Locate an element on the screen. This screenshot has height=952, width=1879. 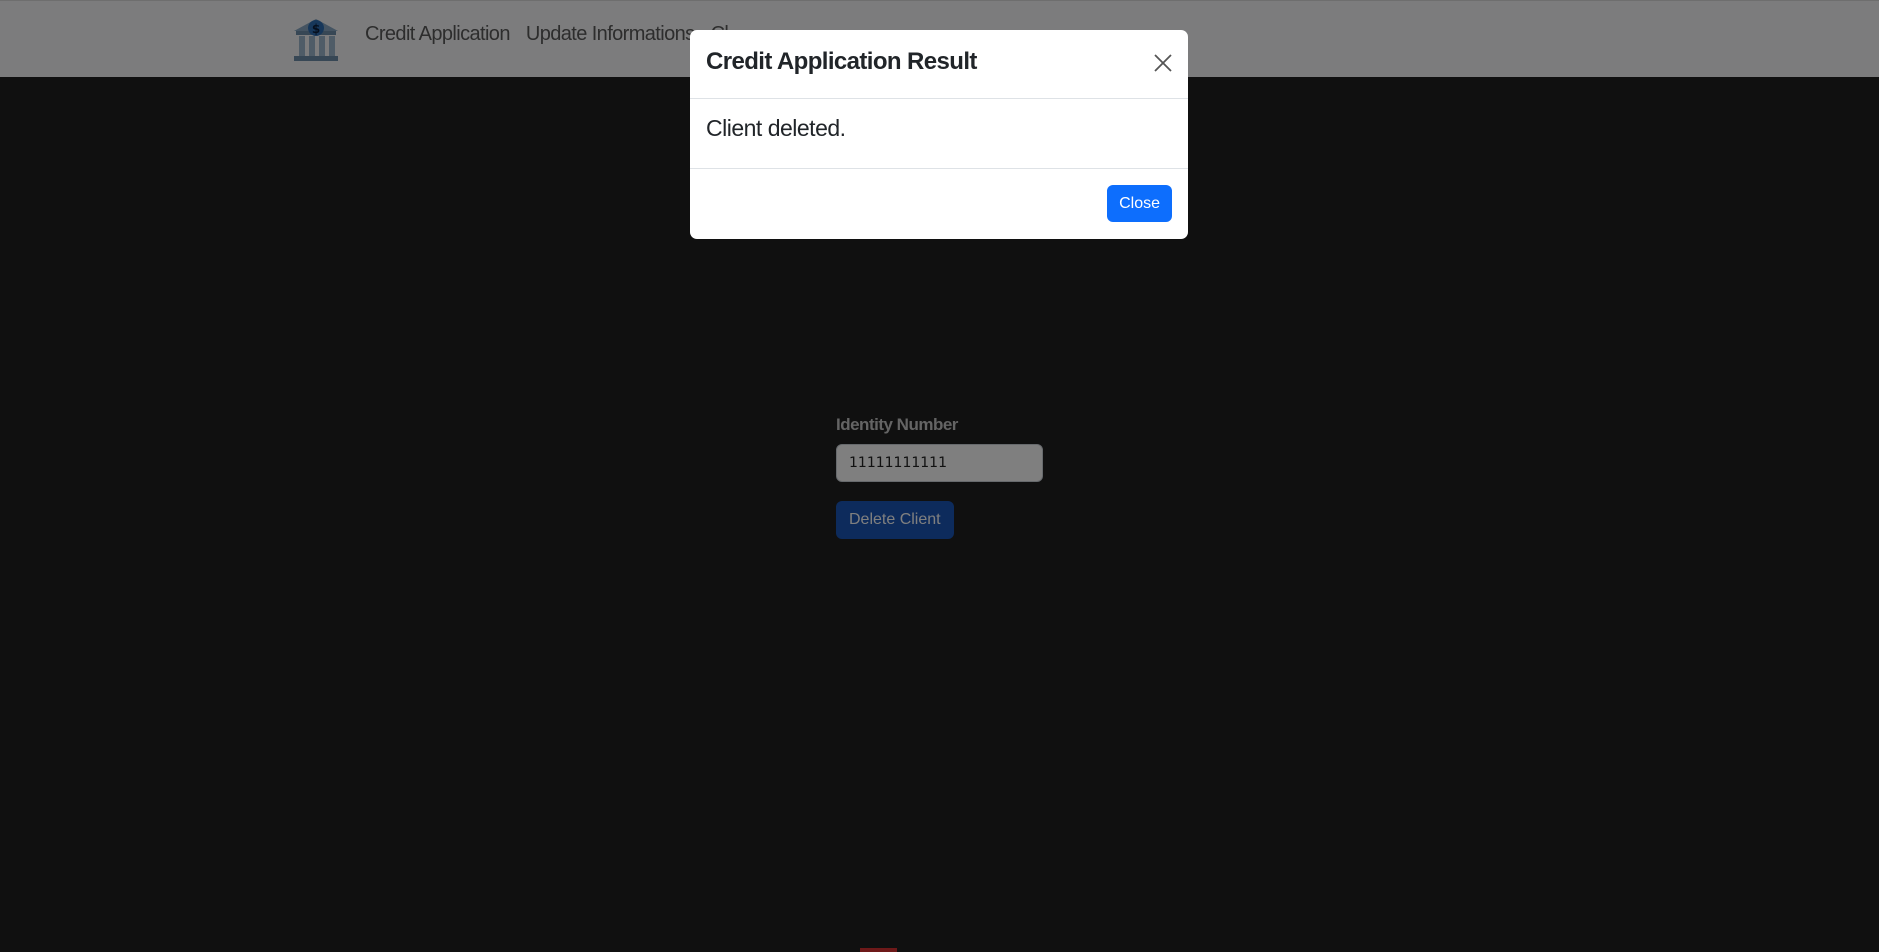
modal-message: Client deleted. is located at coordinates (776, 128).